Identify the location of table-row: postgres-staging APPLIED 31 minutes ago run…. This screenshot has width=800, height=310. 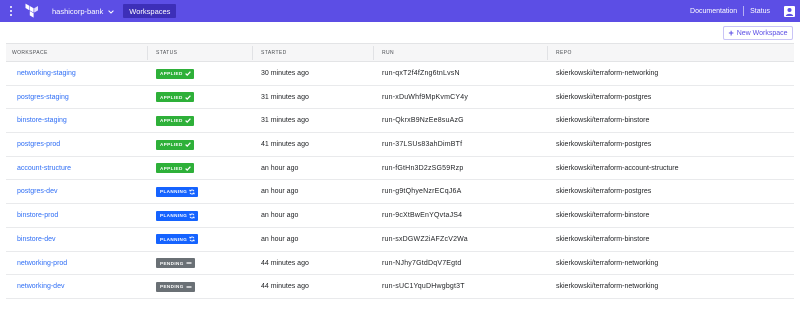
(400, 98).